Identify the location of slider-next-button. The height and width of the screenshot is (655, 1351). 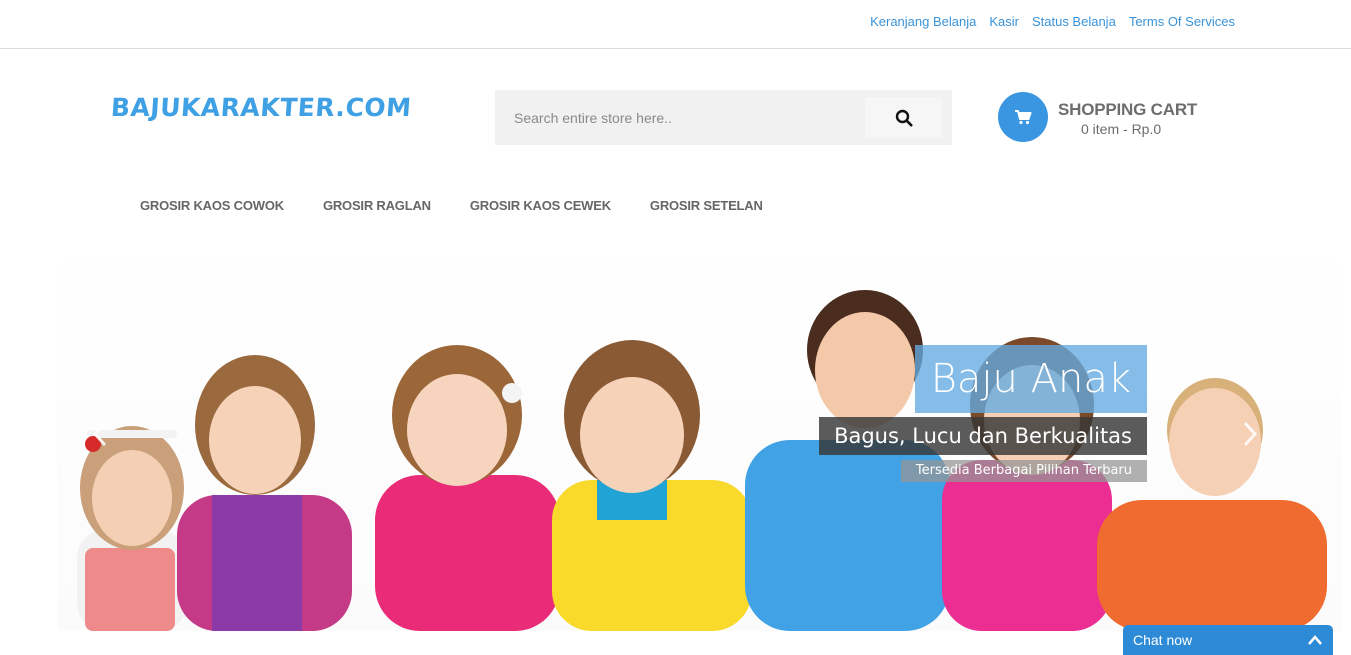
(1250, 434).